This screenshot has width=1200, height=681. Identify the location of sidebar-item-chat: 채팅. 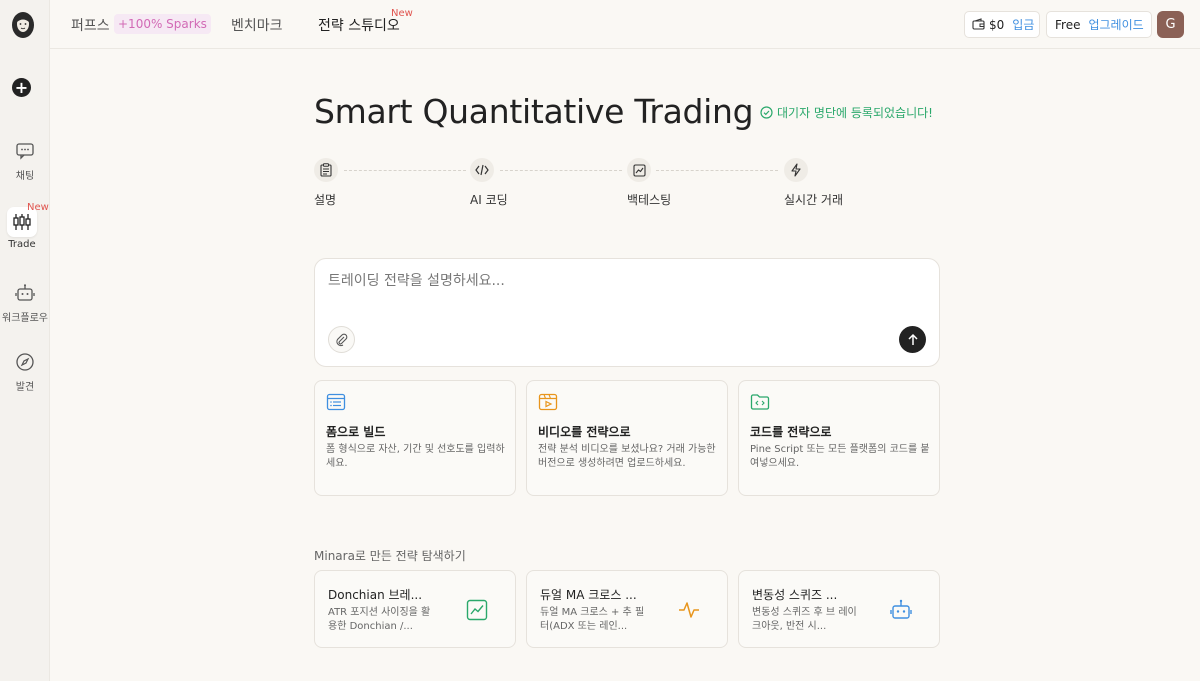
(25, 161).